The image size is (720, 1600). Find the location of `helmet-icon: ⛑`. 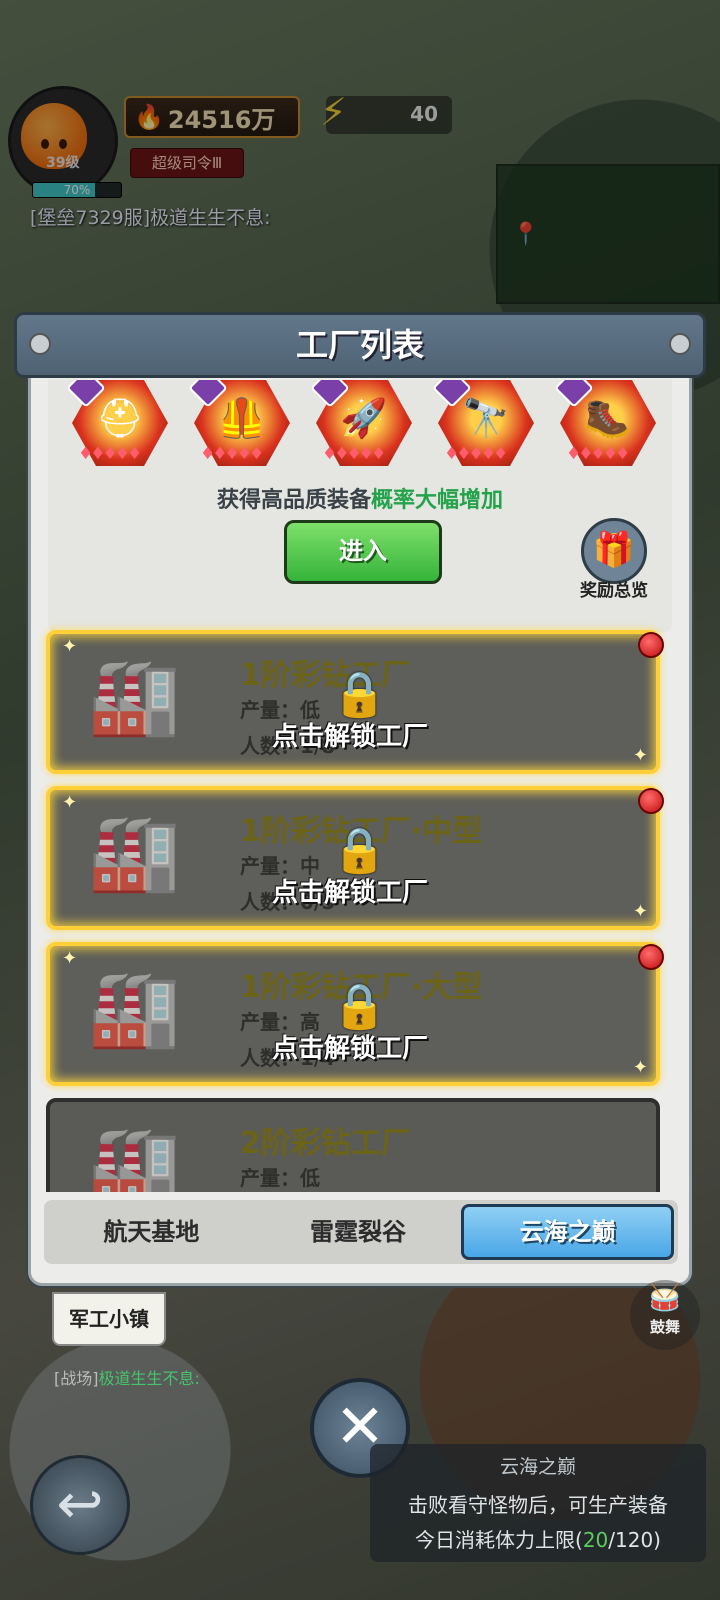

helmet-icon: ⛑ is located at coordinates (120, 418).